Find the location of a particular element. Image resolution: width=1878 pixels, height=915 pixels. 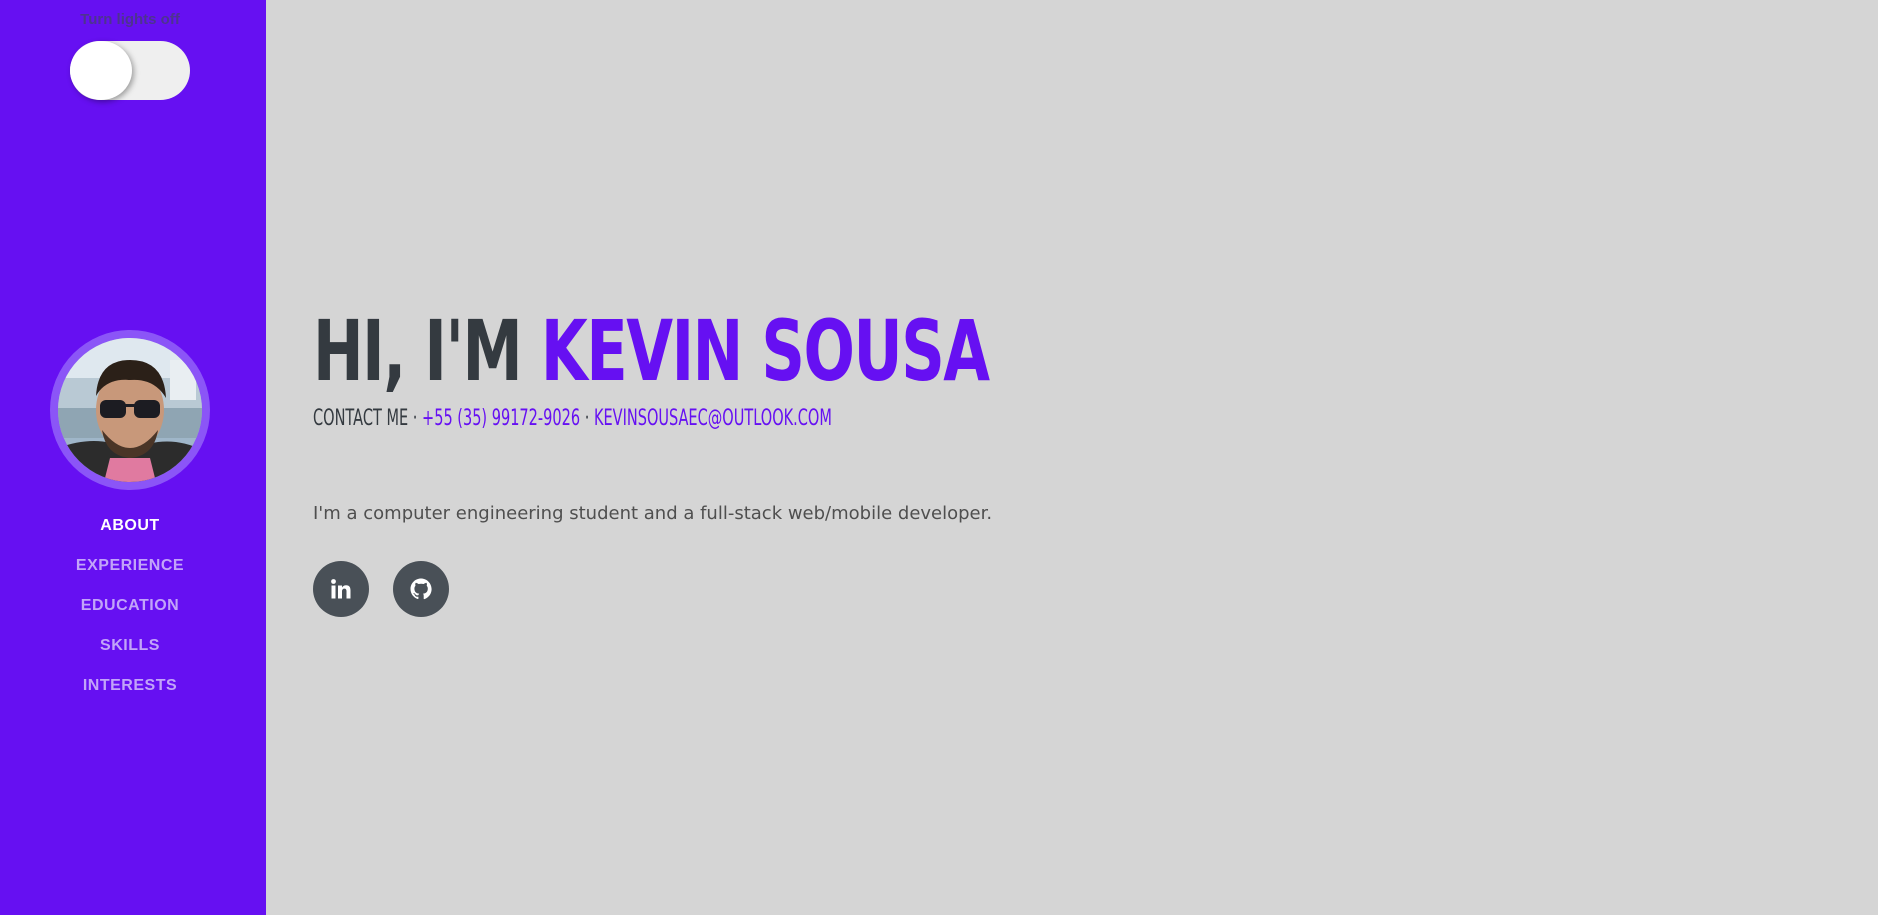

nav-item-education: EDUCATION is located at coordinates (130, 612).